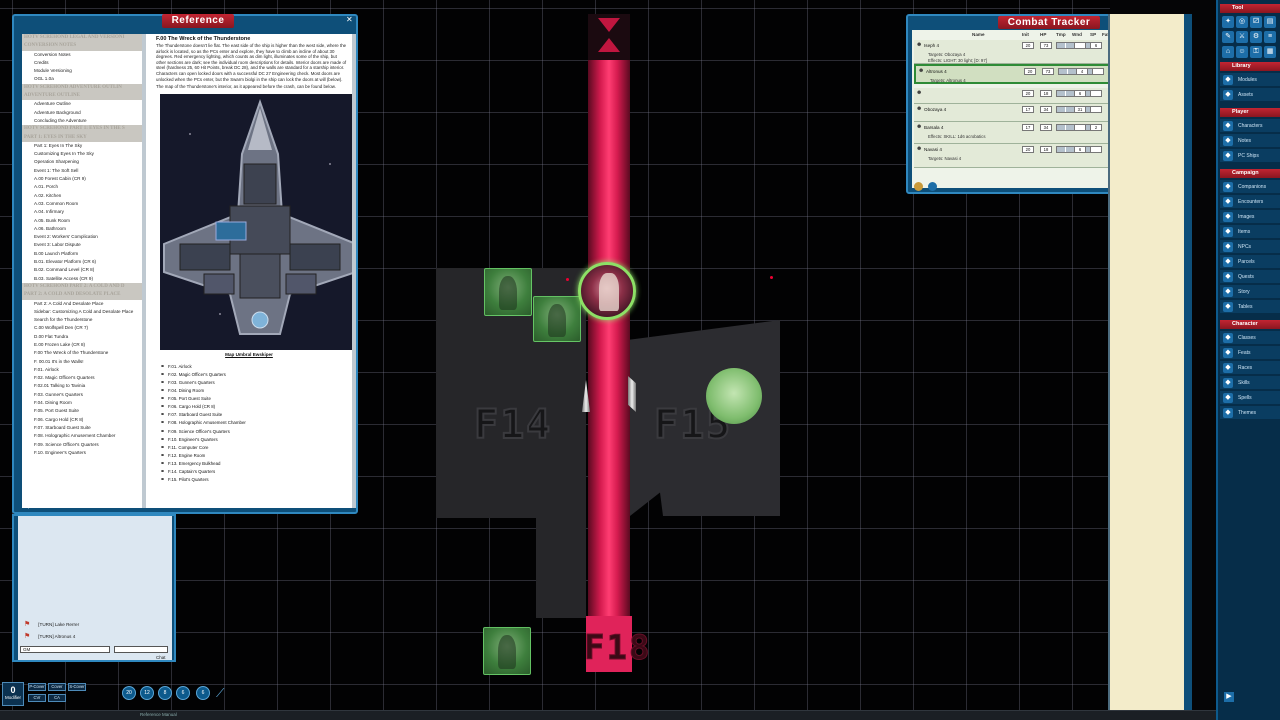 The height and width of the screenshot is (720, 1280). What do you see at coordinates (82, 370) in the screenshot?
I see `toc-item: F.01. Airlock` at bounding box center [82, 370].